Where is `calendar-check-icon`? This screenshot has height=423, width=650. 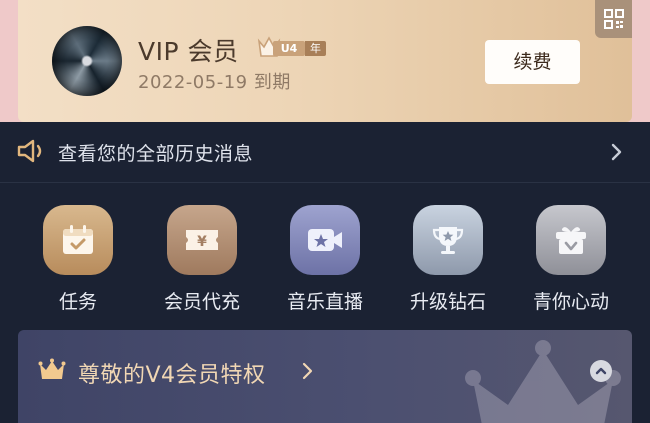 calendar-check-icon is located at coordinates (78, 239).